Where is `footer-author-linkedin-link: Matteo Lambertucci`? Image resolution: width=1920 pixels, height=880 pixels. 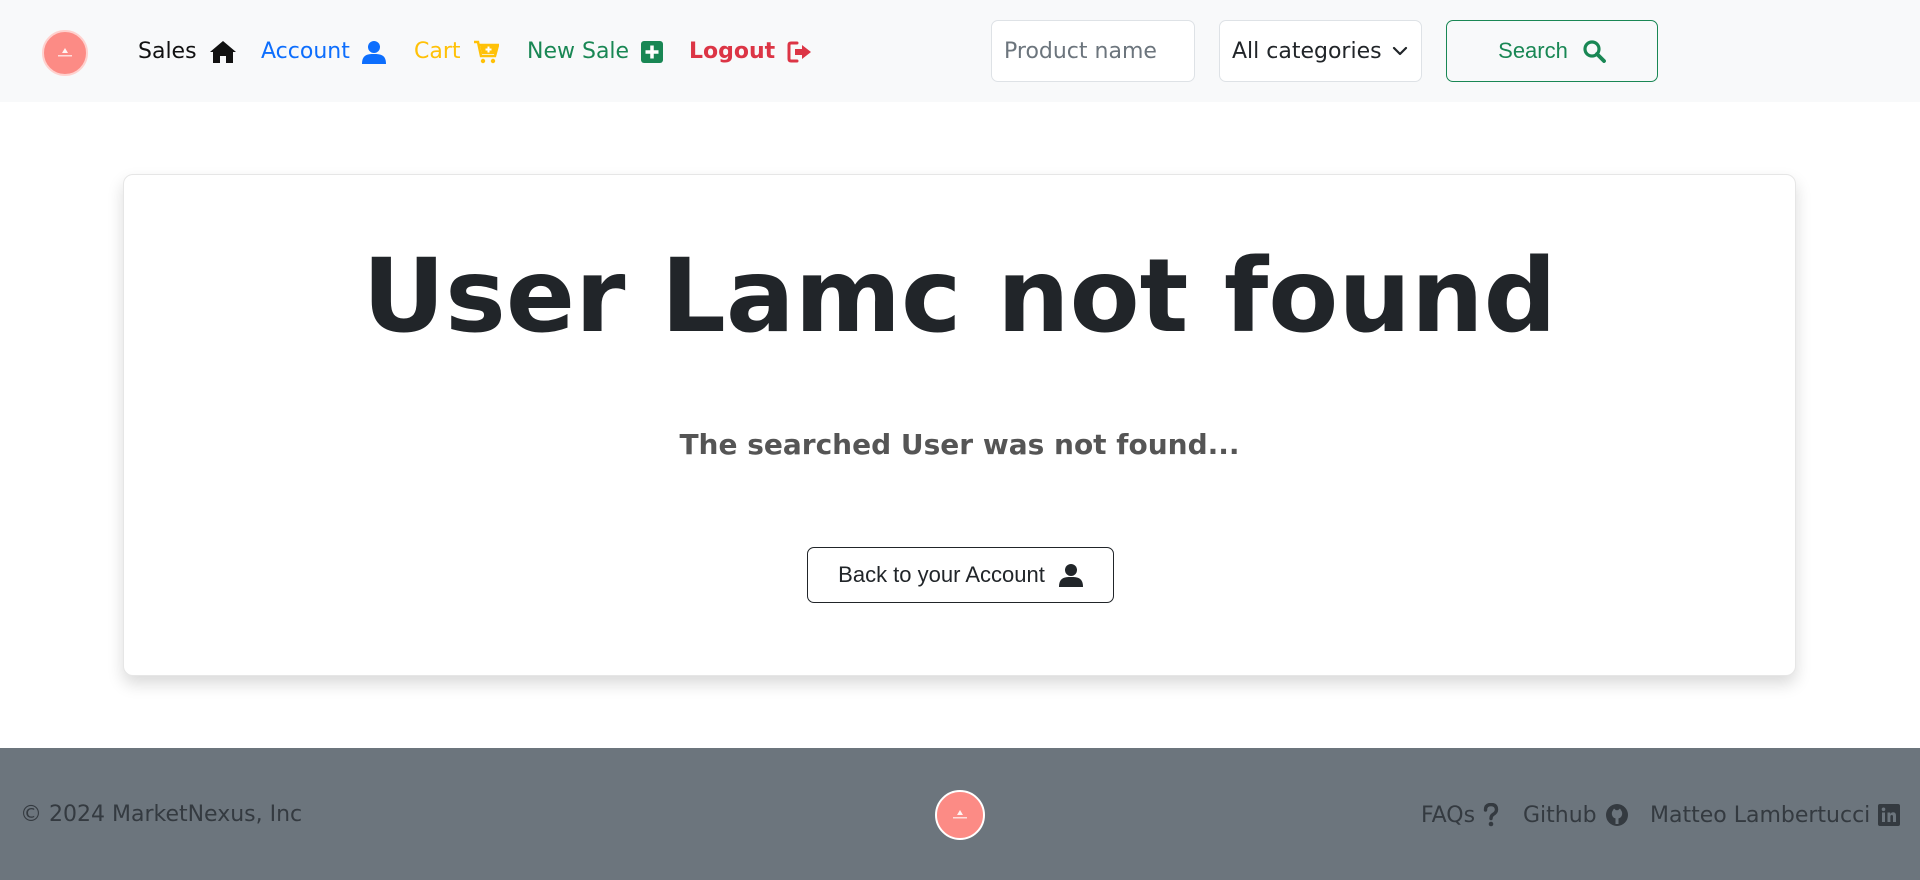
footer-author-linkedin-link: Matteo Lambertucci is located at coordinates (1775, 815).